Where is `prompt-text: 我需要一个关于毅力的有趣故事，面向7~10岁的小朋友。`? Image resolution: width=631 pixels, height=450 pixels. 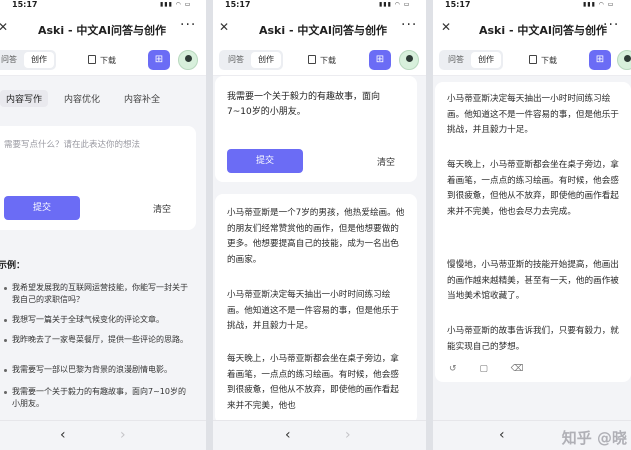
prompt-text: 我需要一个关于毅力的有趣故事，面向7~10岁的小朋友。 is located at coordinates (314, 105).